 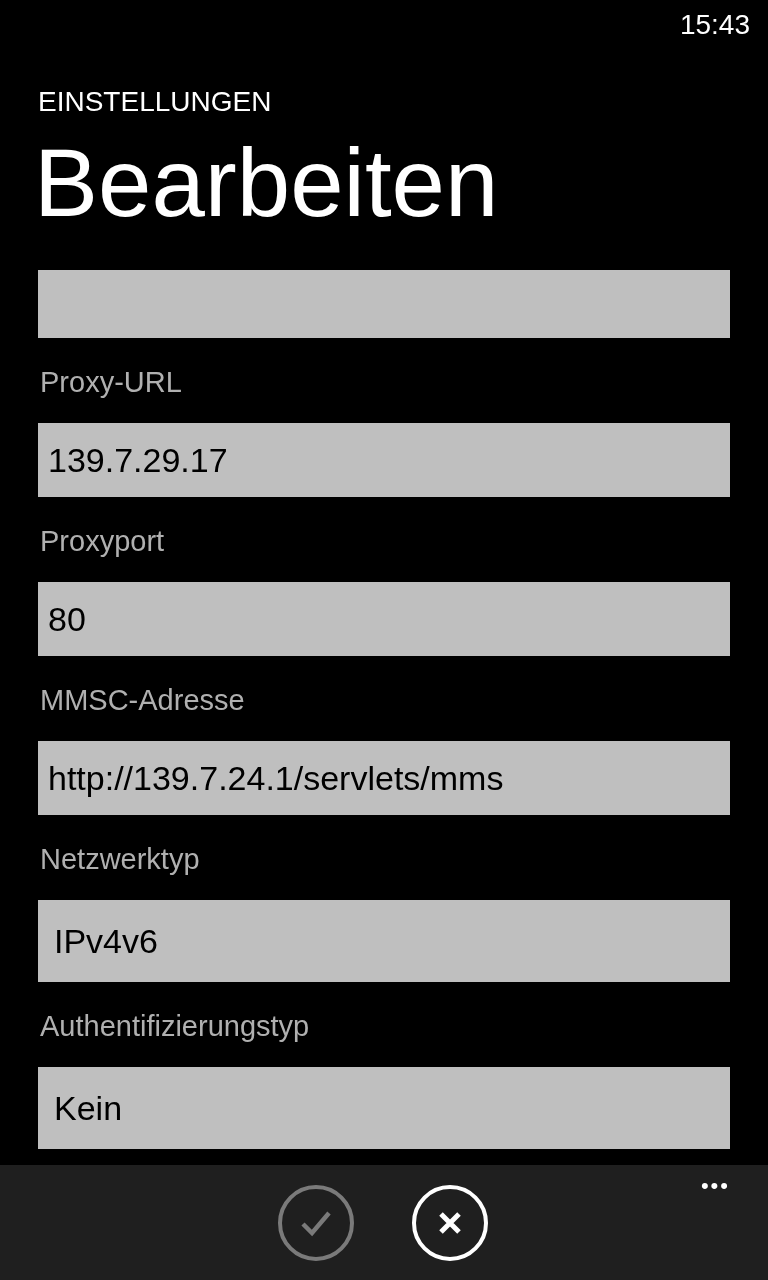 What do you see at coordinates (450, 1223) in the screenshot?
I see `cancel-button` at bounding box center [450, 1223].